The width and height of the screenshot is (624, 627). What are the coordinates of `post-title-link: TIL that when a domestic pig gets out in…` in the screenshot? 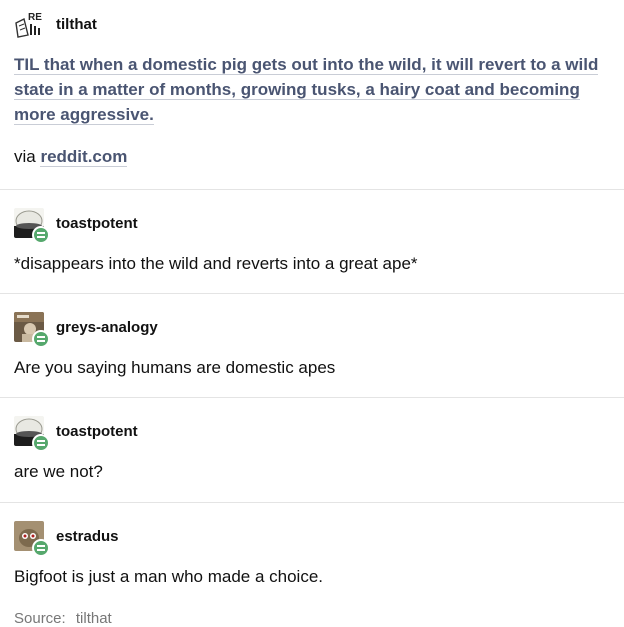 It's located at (309, 89).